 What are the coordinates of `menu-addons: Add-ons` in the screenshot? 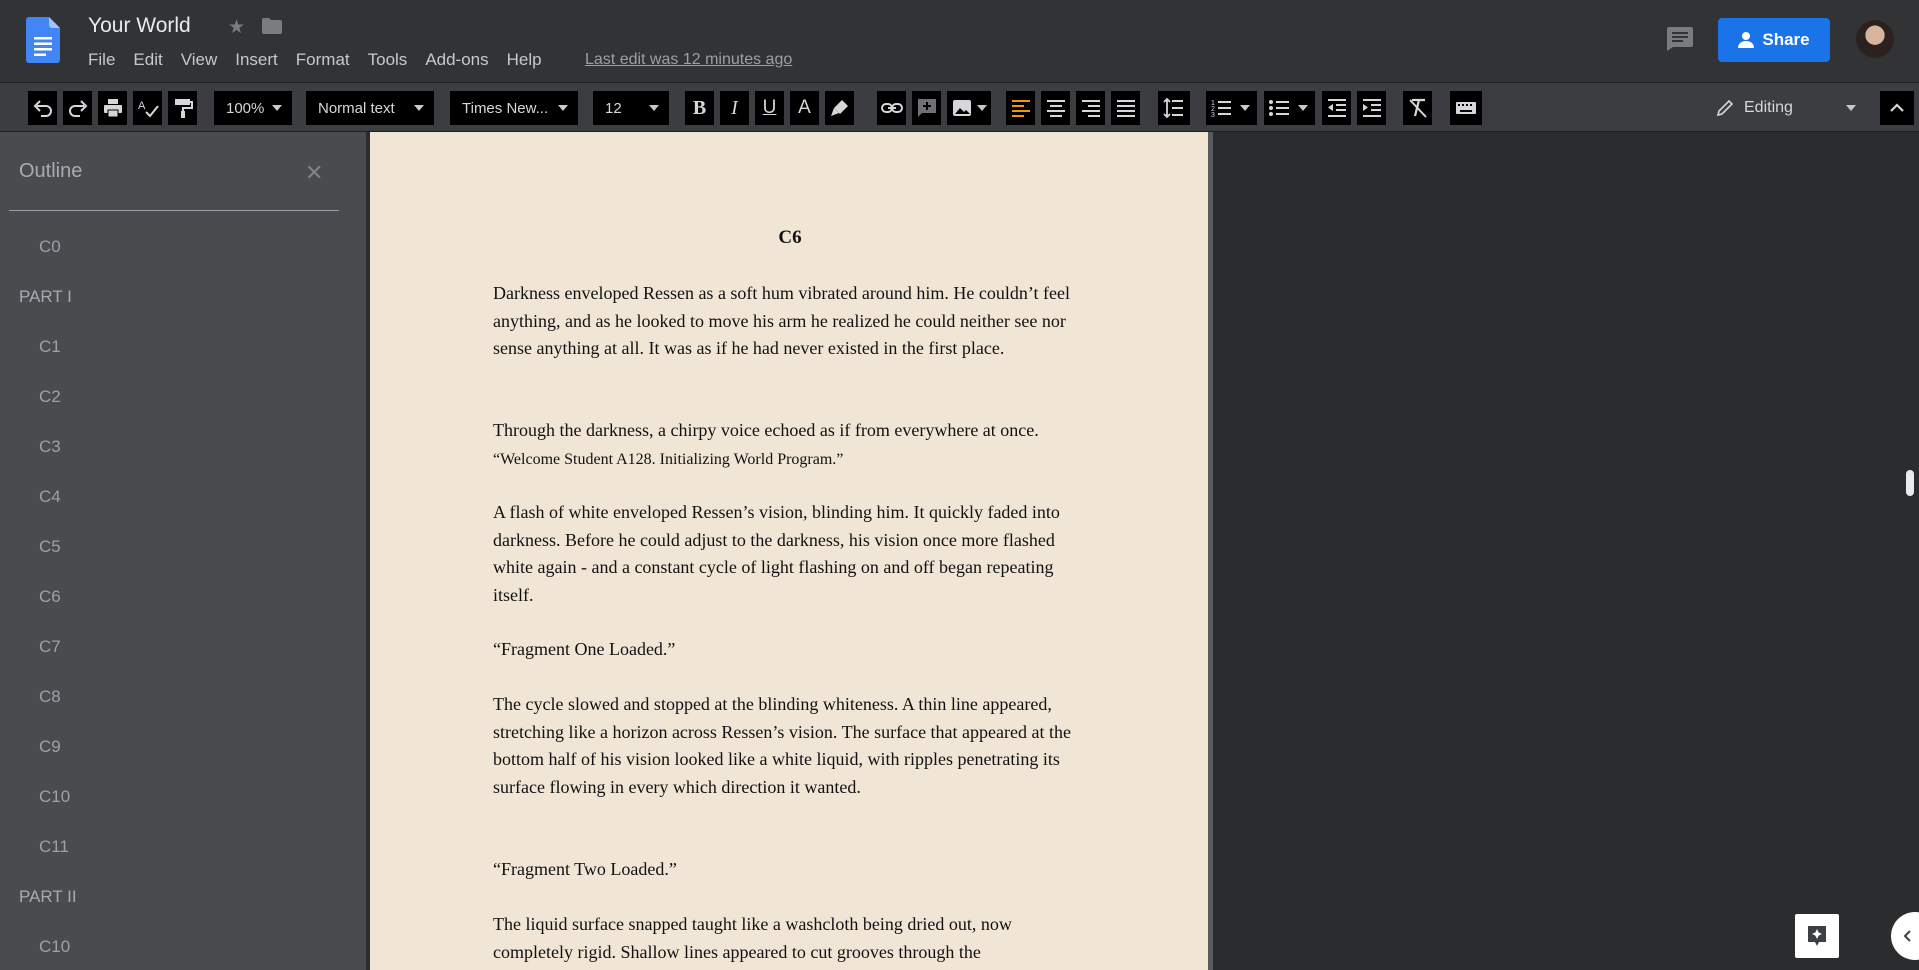 It's located at (456, 60).